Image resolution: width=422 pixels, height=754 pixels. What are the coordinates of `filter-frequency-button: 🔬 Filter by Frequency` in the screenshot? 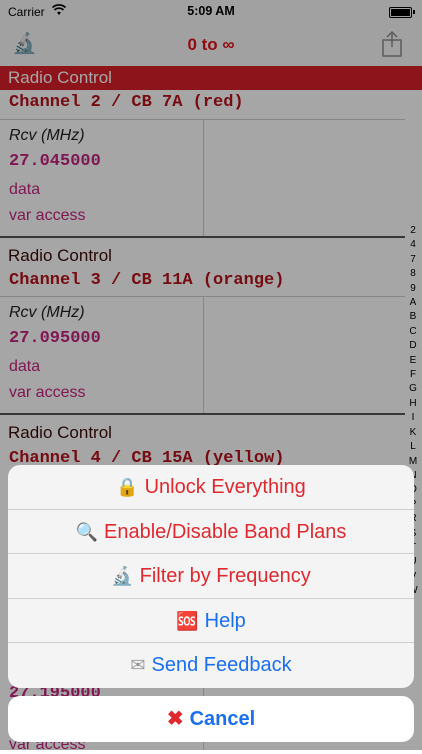 It's located at (211, 576).